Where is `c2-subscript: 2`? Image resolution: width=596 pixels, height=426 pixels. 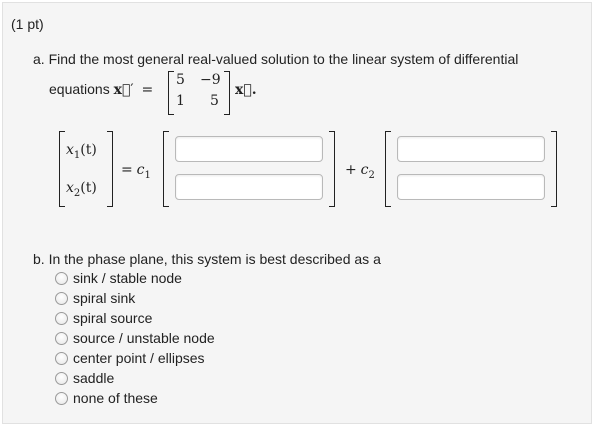
c2-subscript: 2 is located at coordinates (371, 175).